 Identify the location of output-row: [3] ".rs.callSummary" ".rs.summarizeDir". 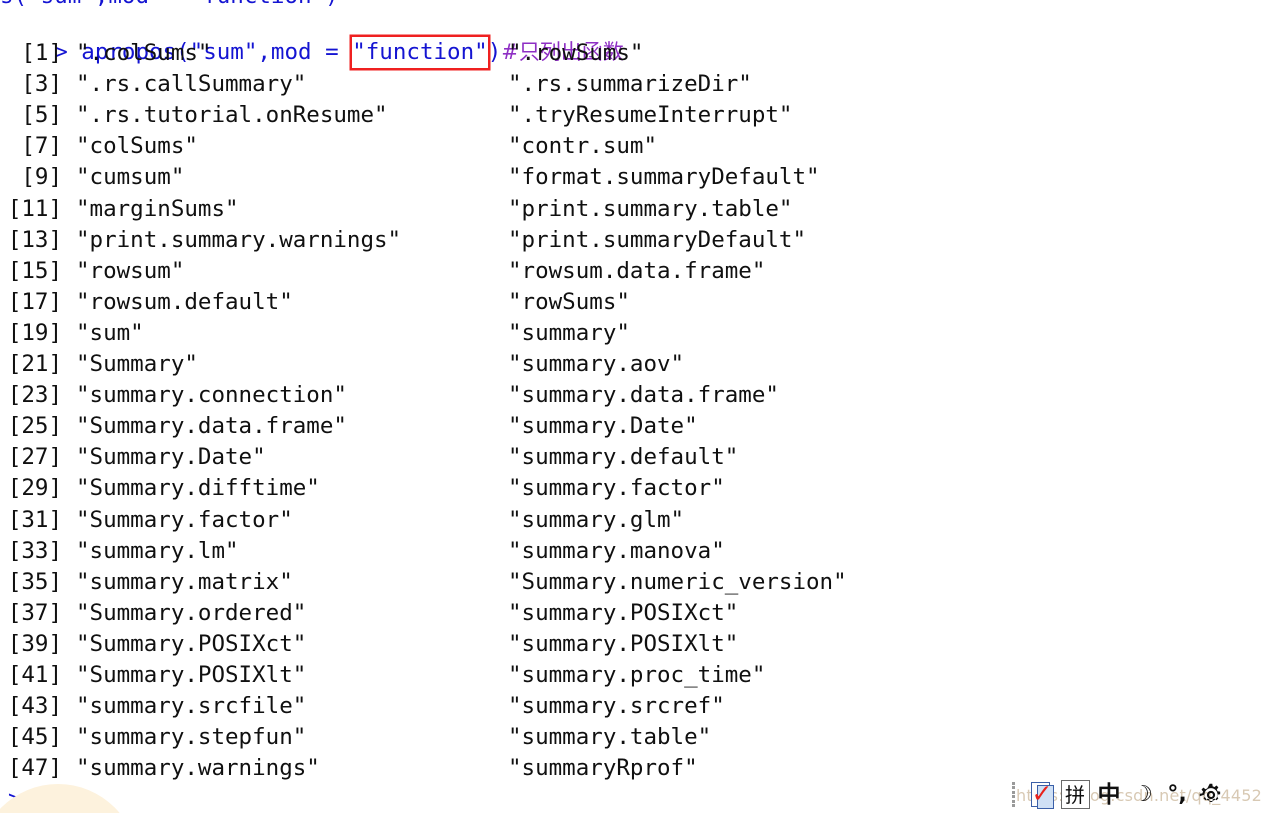
(640, 84).